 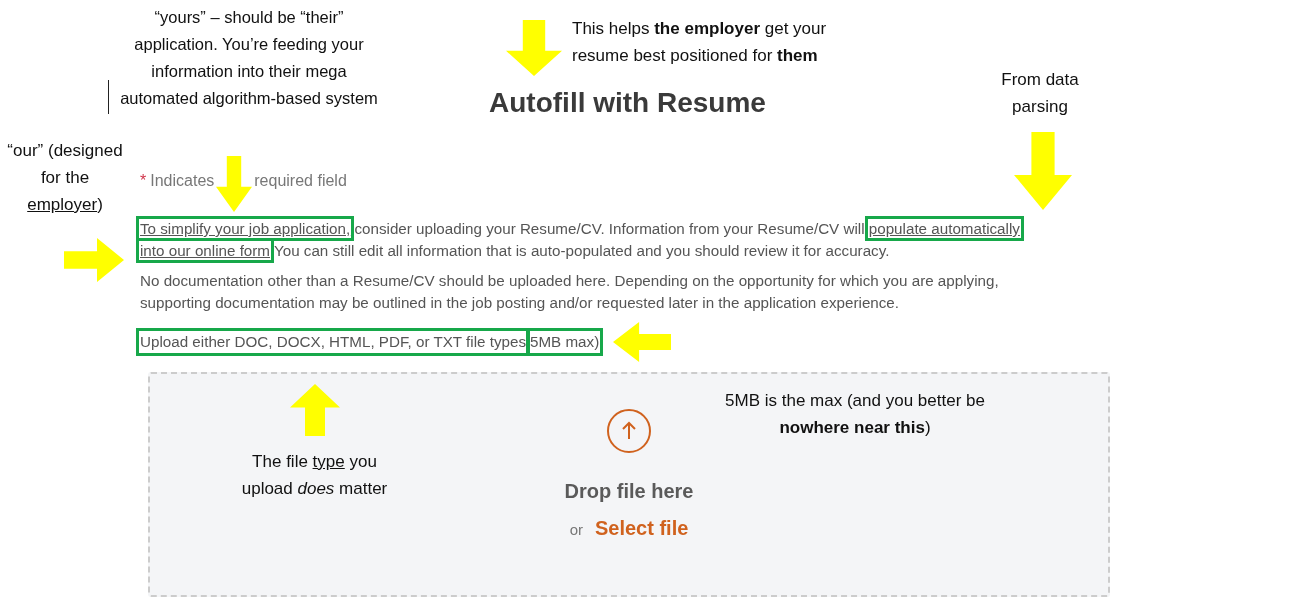 I want to click on paragraph-text: consider uploading your Resume/CV. Information from your Resume/CV will, so click(x=609, y=228).